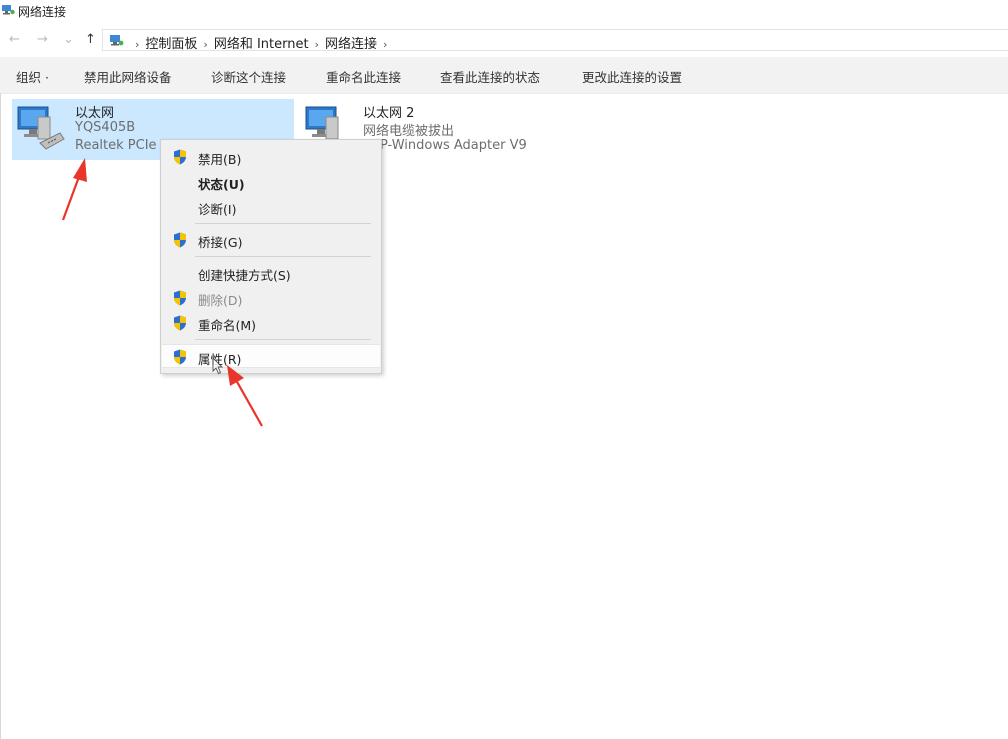 The width and height of the screenshot is (1008, 739). Describe the element at coordinates (217, 209) in the screenshot. I see `menu-item-label: 诊断(I)` at that location.